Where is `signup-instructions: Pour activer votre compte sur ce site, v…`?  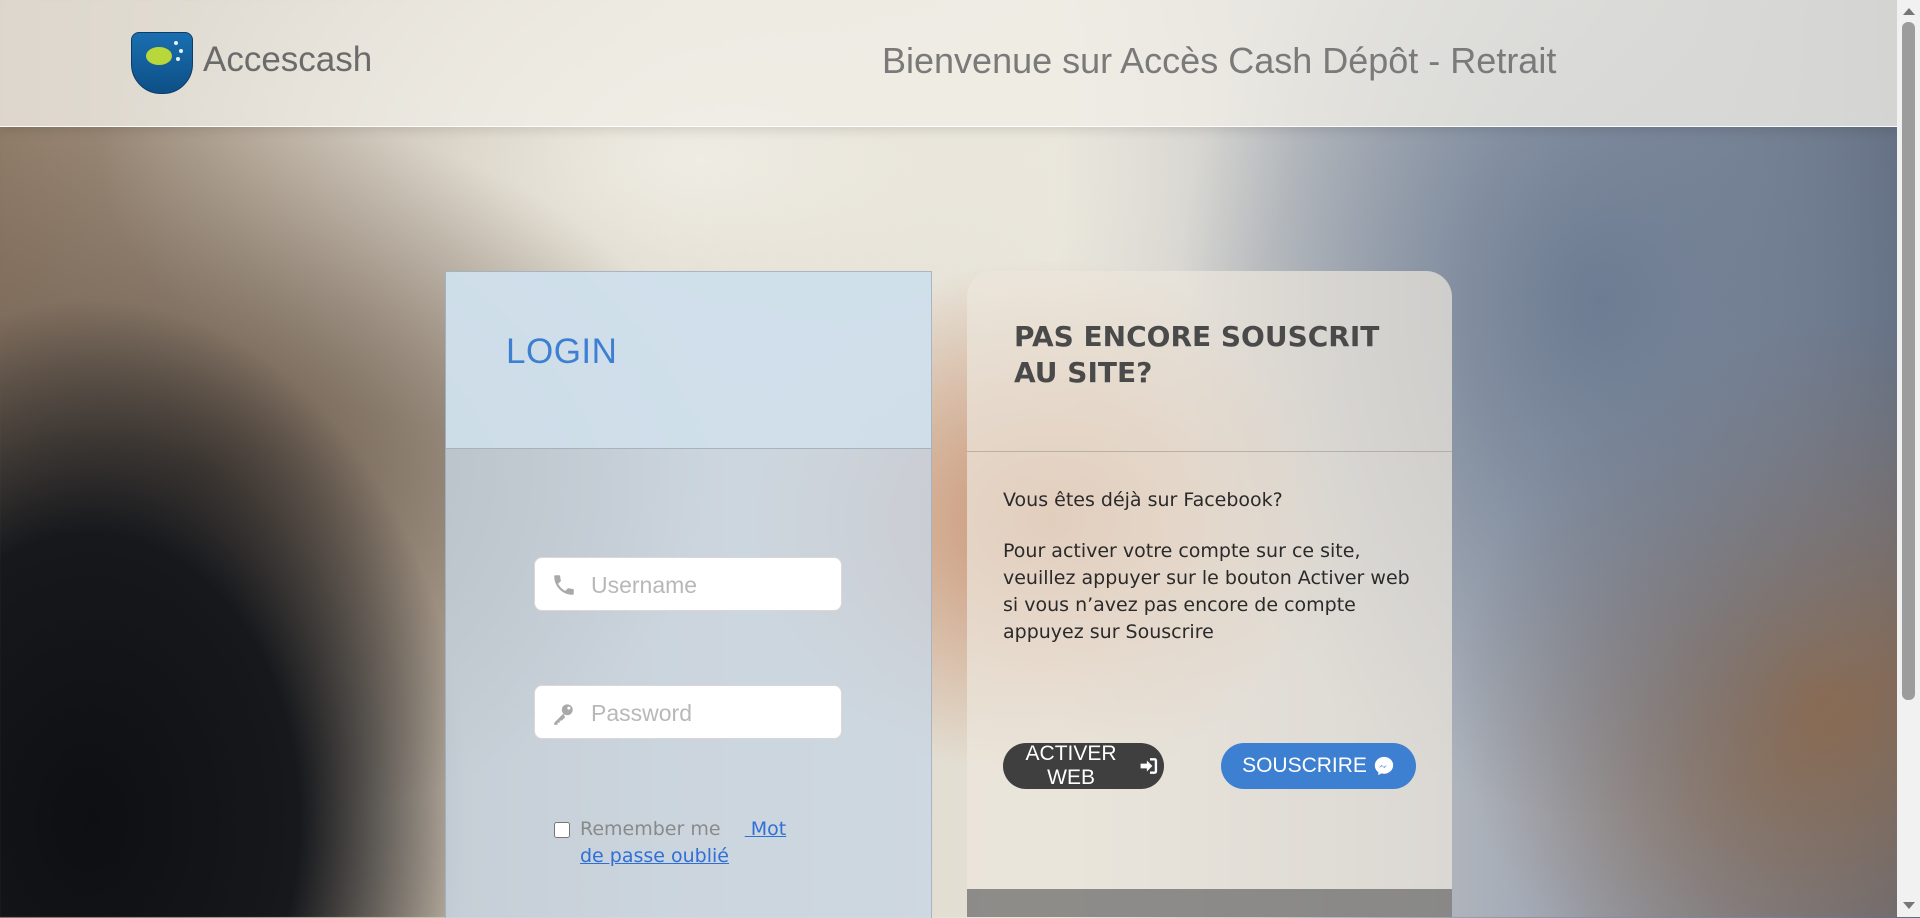
signup-instructions: Pour activer votre compte sur ce site, v… is located at coordinates (1206, 591).